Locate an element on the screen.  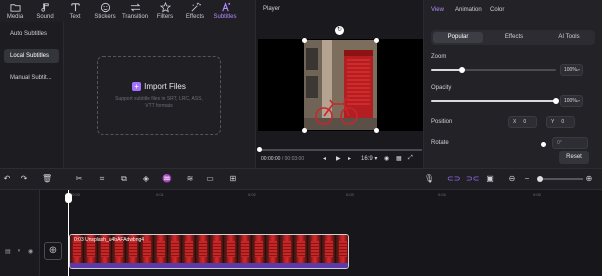
timeline-zoom-knob is located at coordinates (540, 179).